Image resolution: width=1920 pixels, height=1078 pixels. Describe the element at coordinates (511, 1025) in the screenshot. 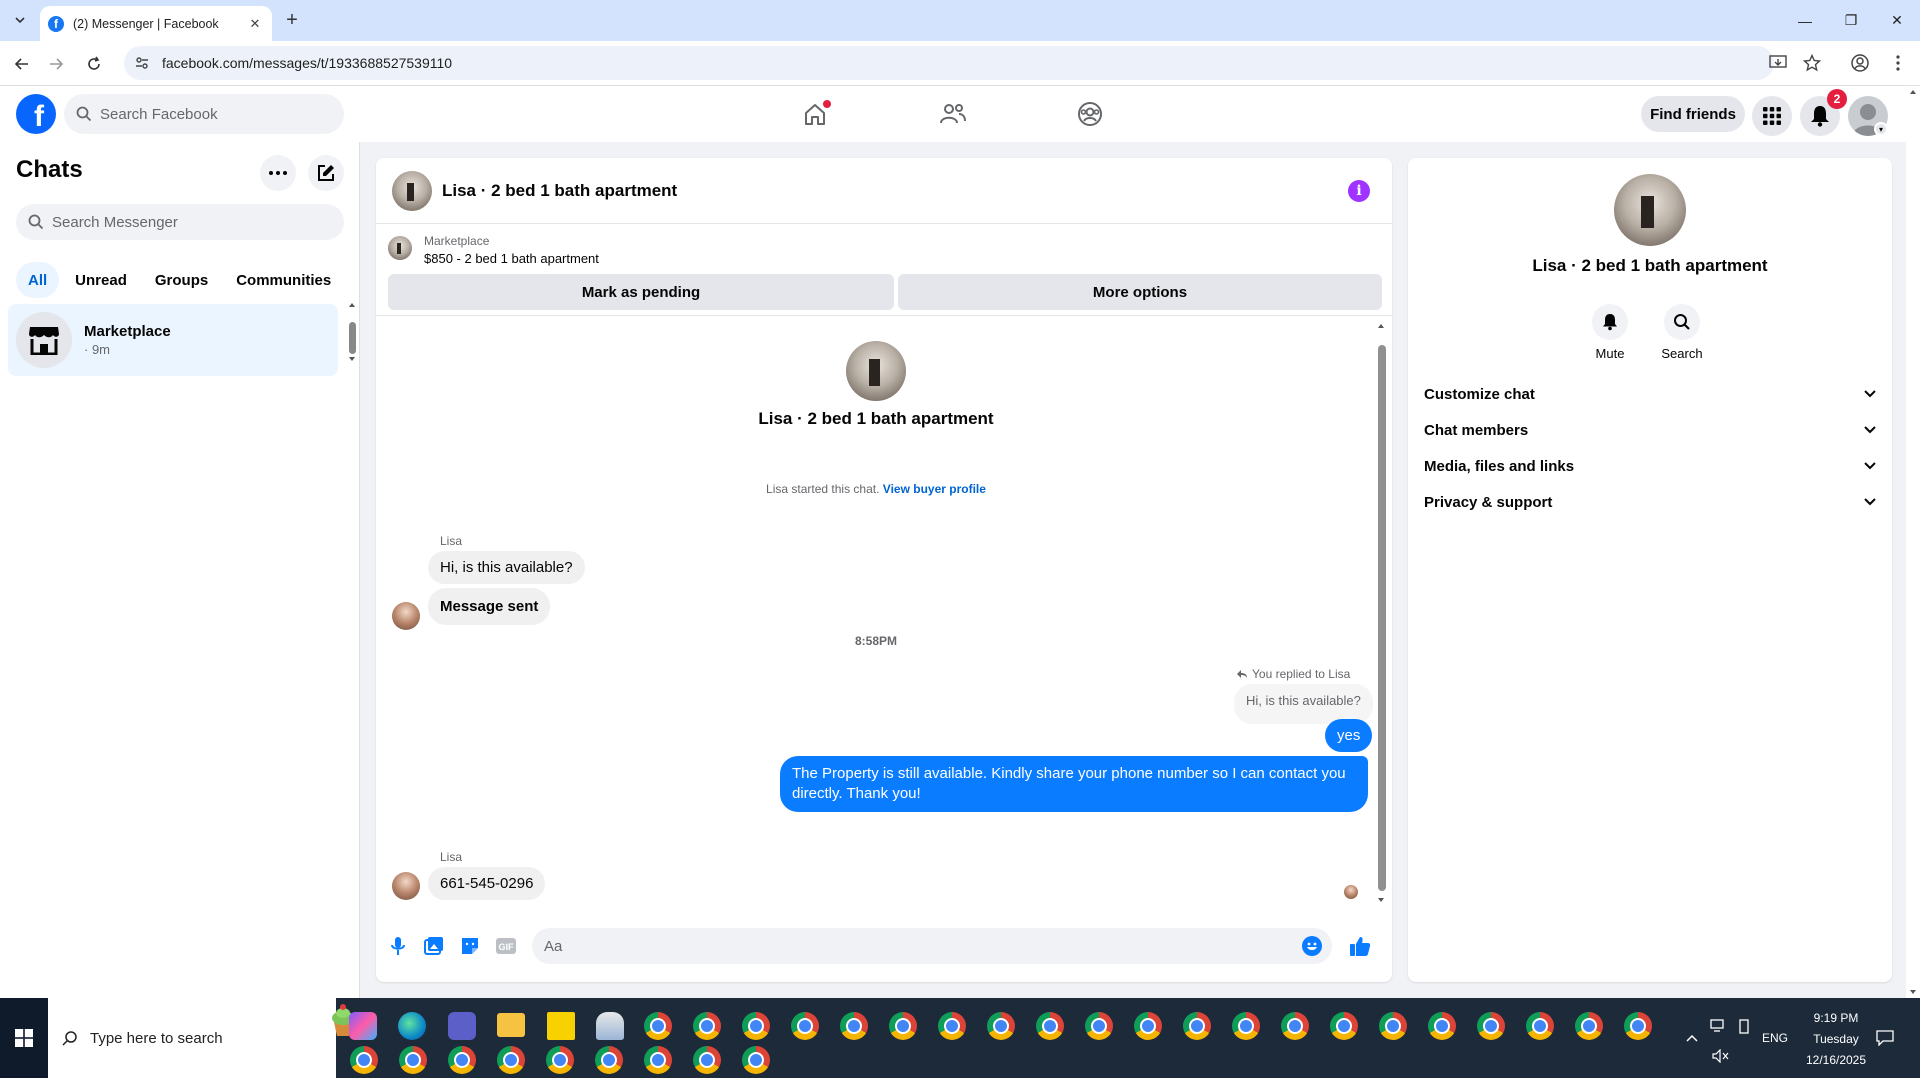

I see `file-explorer-icon` at that location.